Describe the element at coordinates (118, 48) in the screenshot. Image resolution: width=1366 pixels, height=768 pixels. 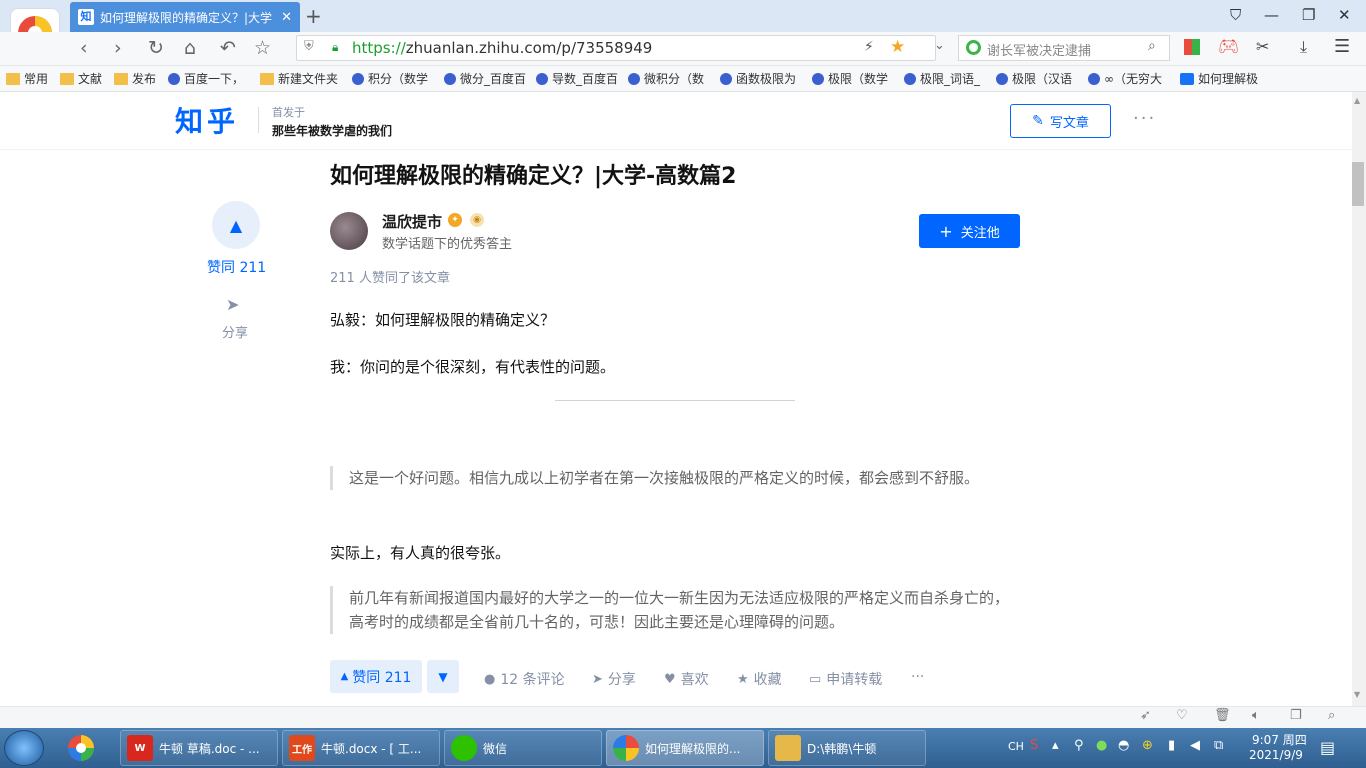
I see `forward-icon: ›` at that location.